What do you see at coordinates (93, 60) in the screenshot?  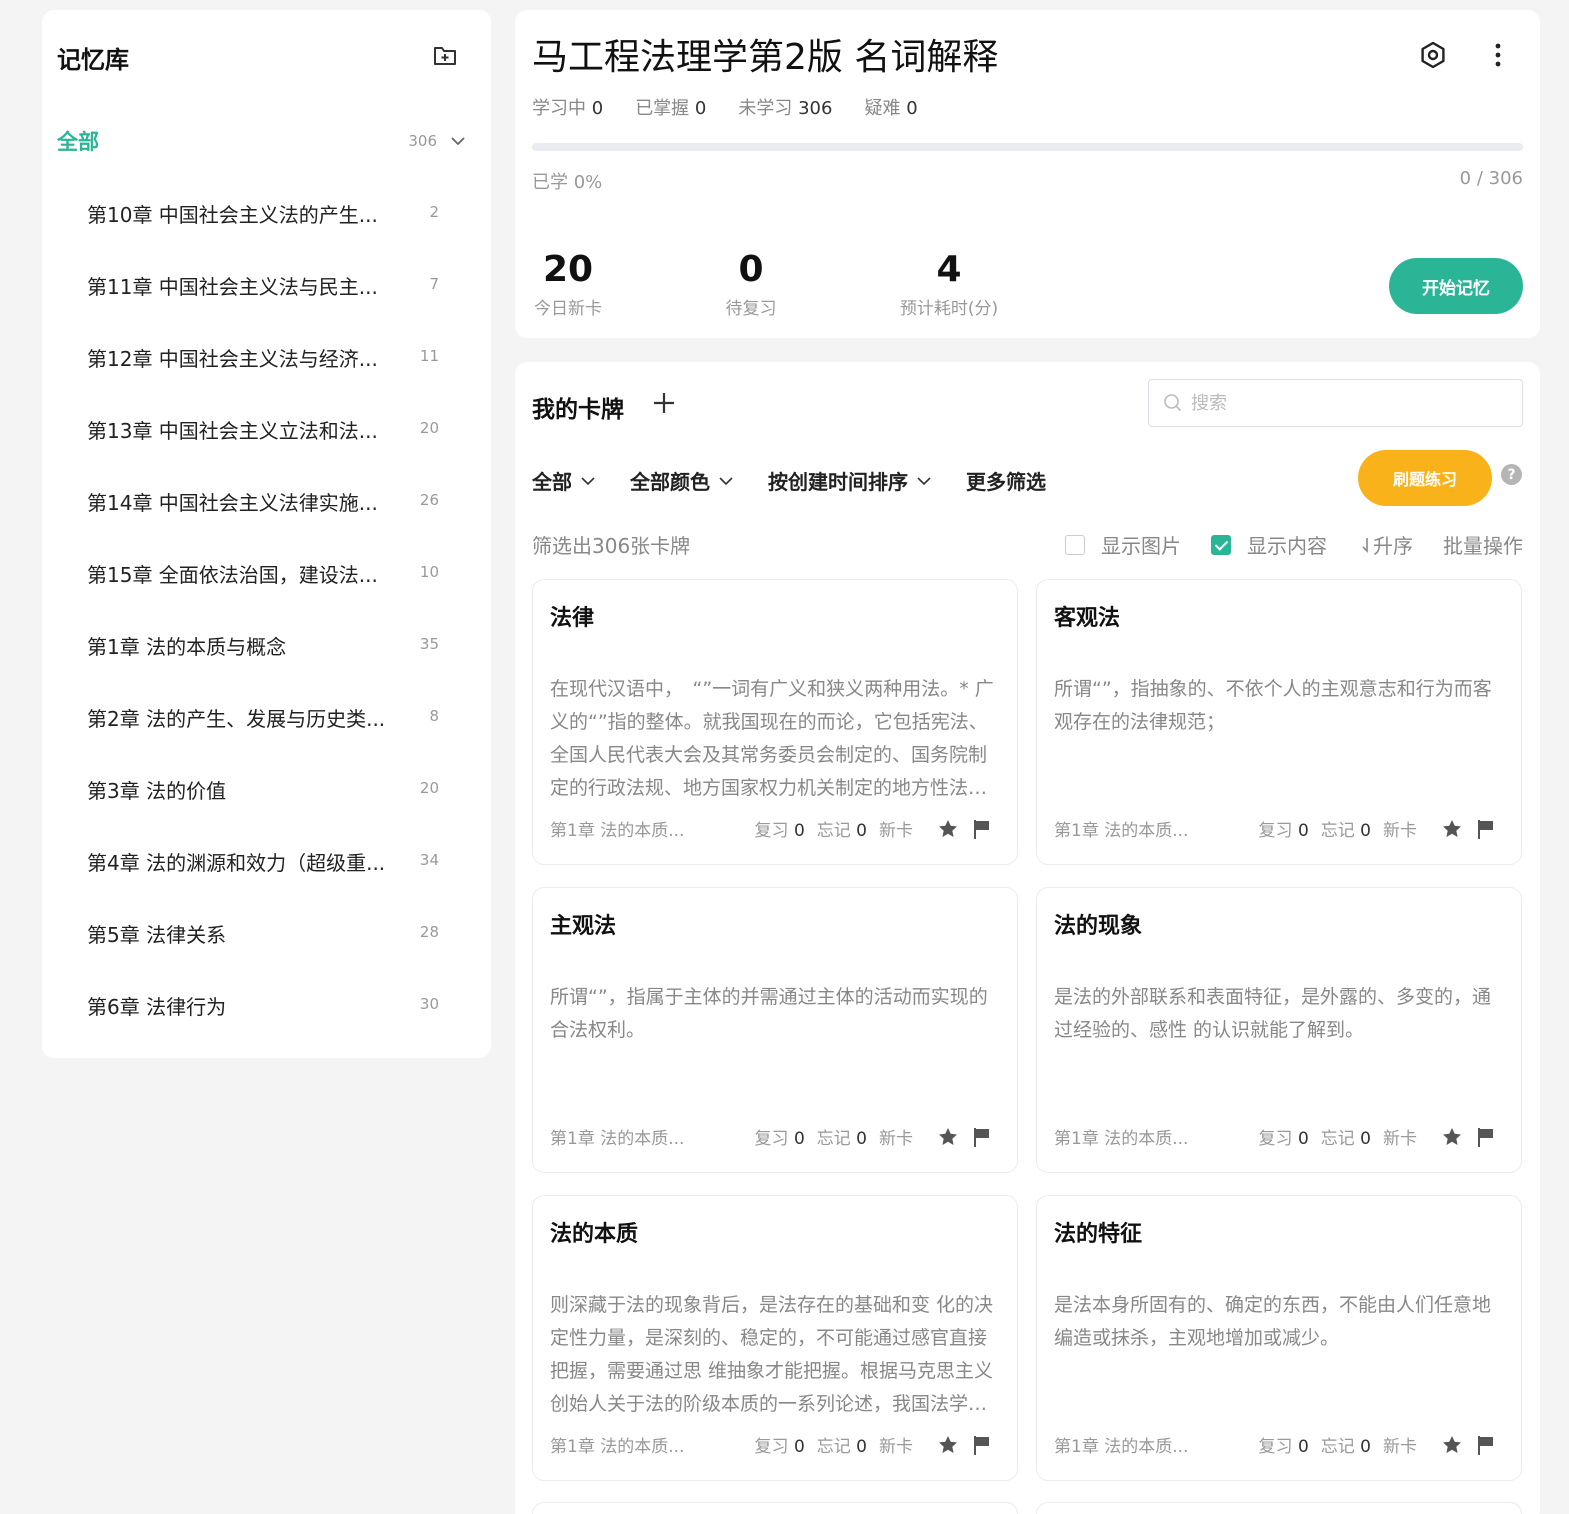 I see `sidebar-title: 记忆库` at bounding box center [93, 60].